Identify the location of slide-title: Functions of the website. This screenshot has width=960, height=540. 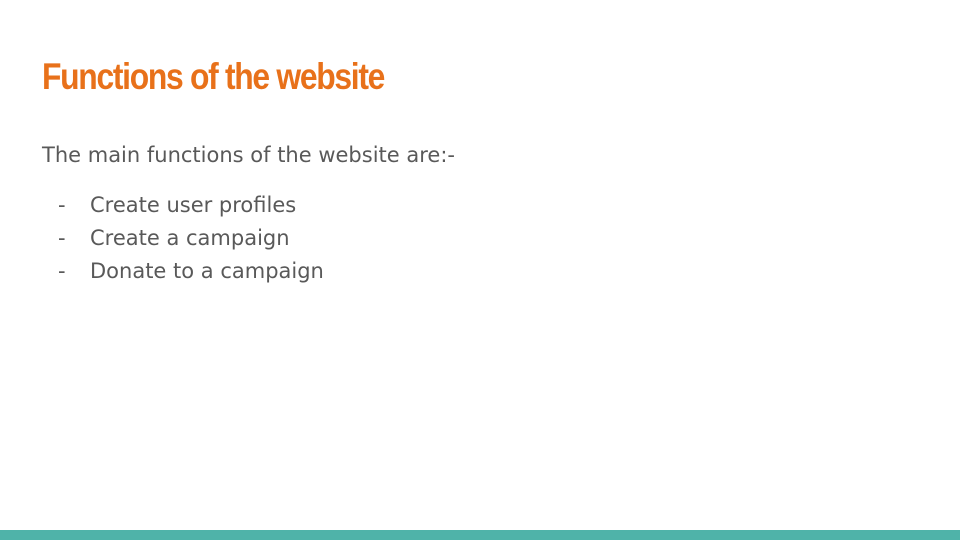
(213, 76).